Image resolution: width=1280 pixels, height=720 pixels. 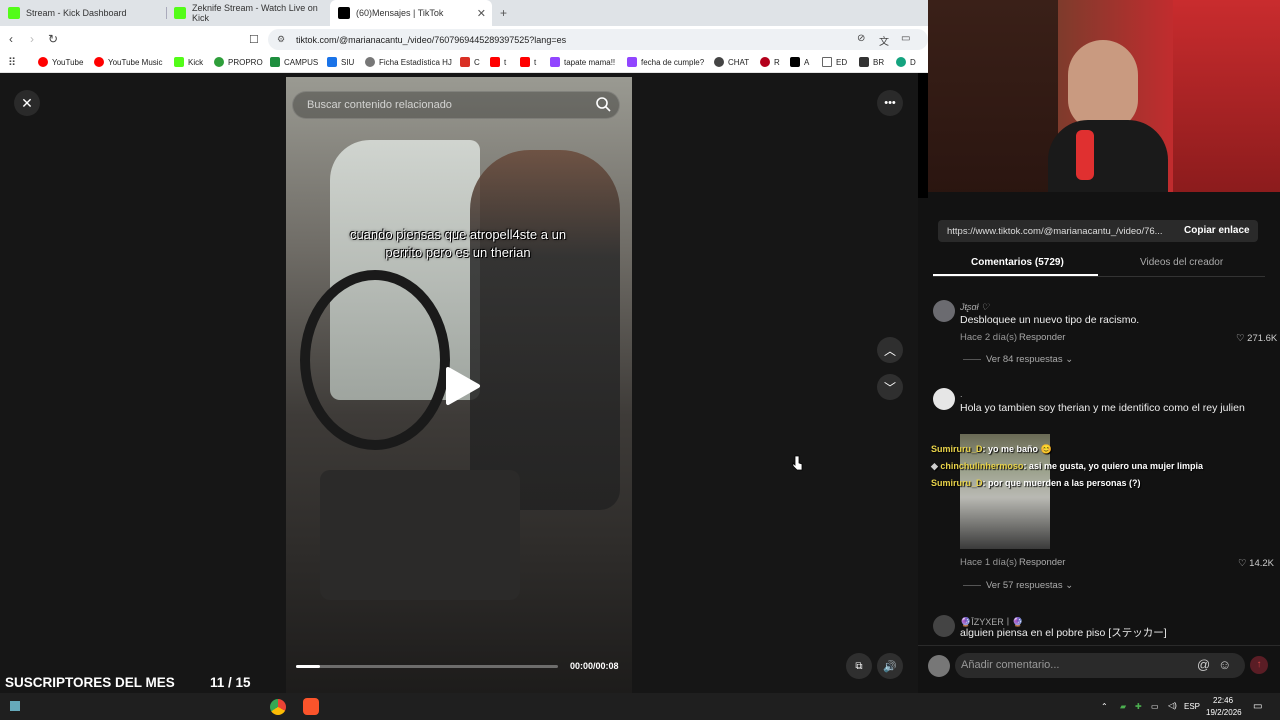 I want to click on bookmark-t1: t, so click(x=498, y=62).